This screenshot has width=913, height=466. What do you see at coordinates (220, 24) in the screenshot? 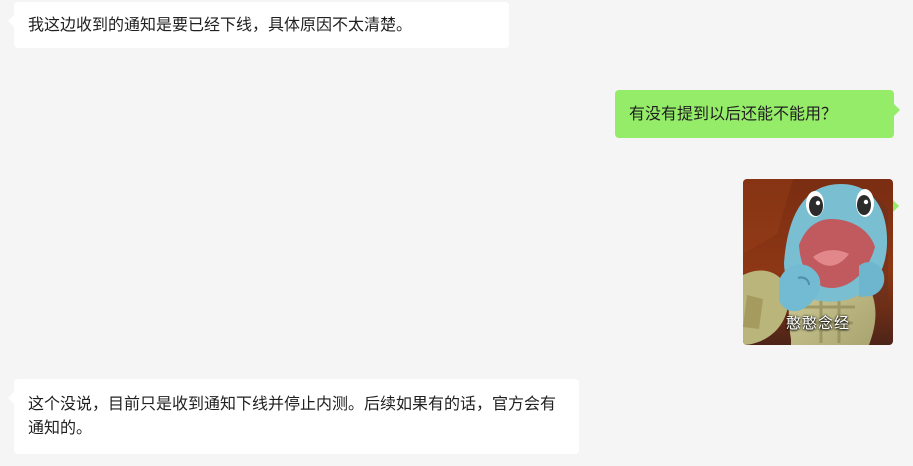
I see `message-text: 我这边收到的通知是要已经下线，具体原因不太清楚。` at bounding box center [220, 24].